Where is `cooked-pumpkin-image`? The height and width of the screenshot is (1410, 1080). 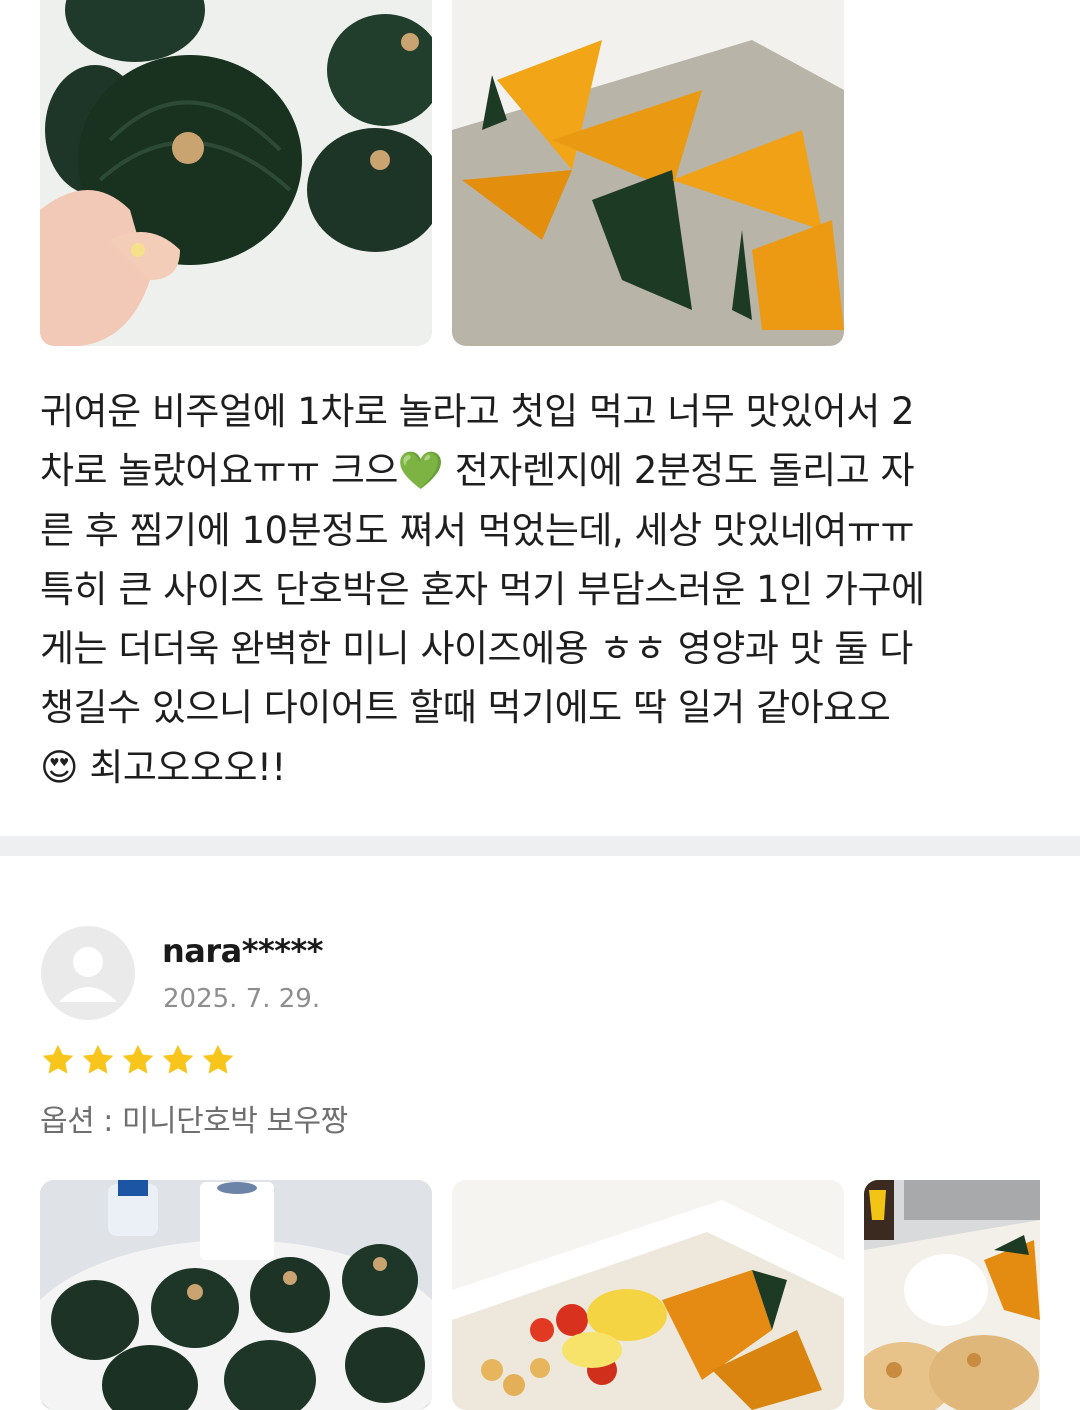 cooked-pumpkin-image is located at coordinates (648, 173).